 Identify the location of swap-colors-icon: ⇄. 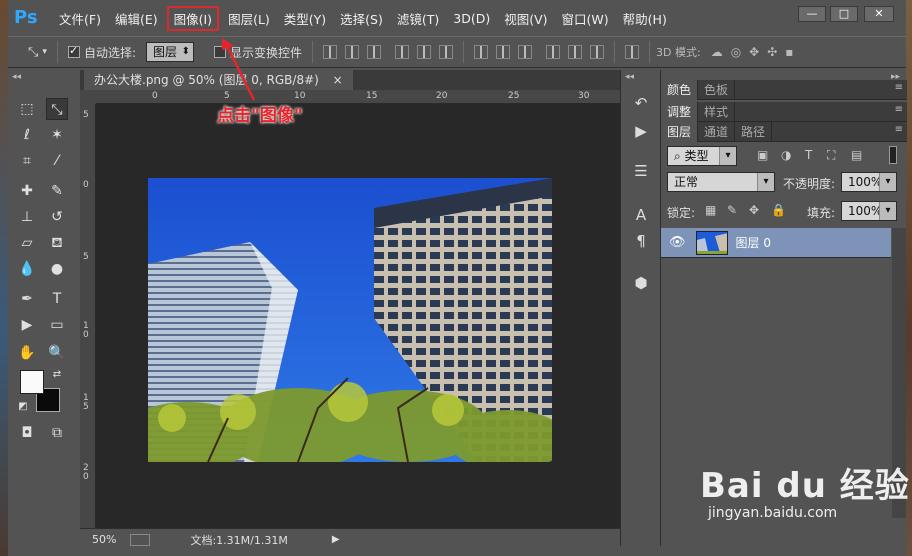
(57, 375).